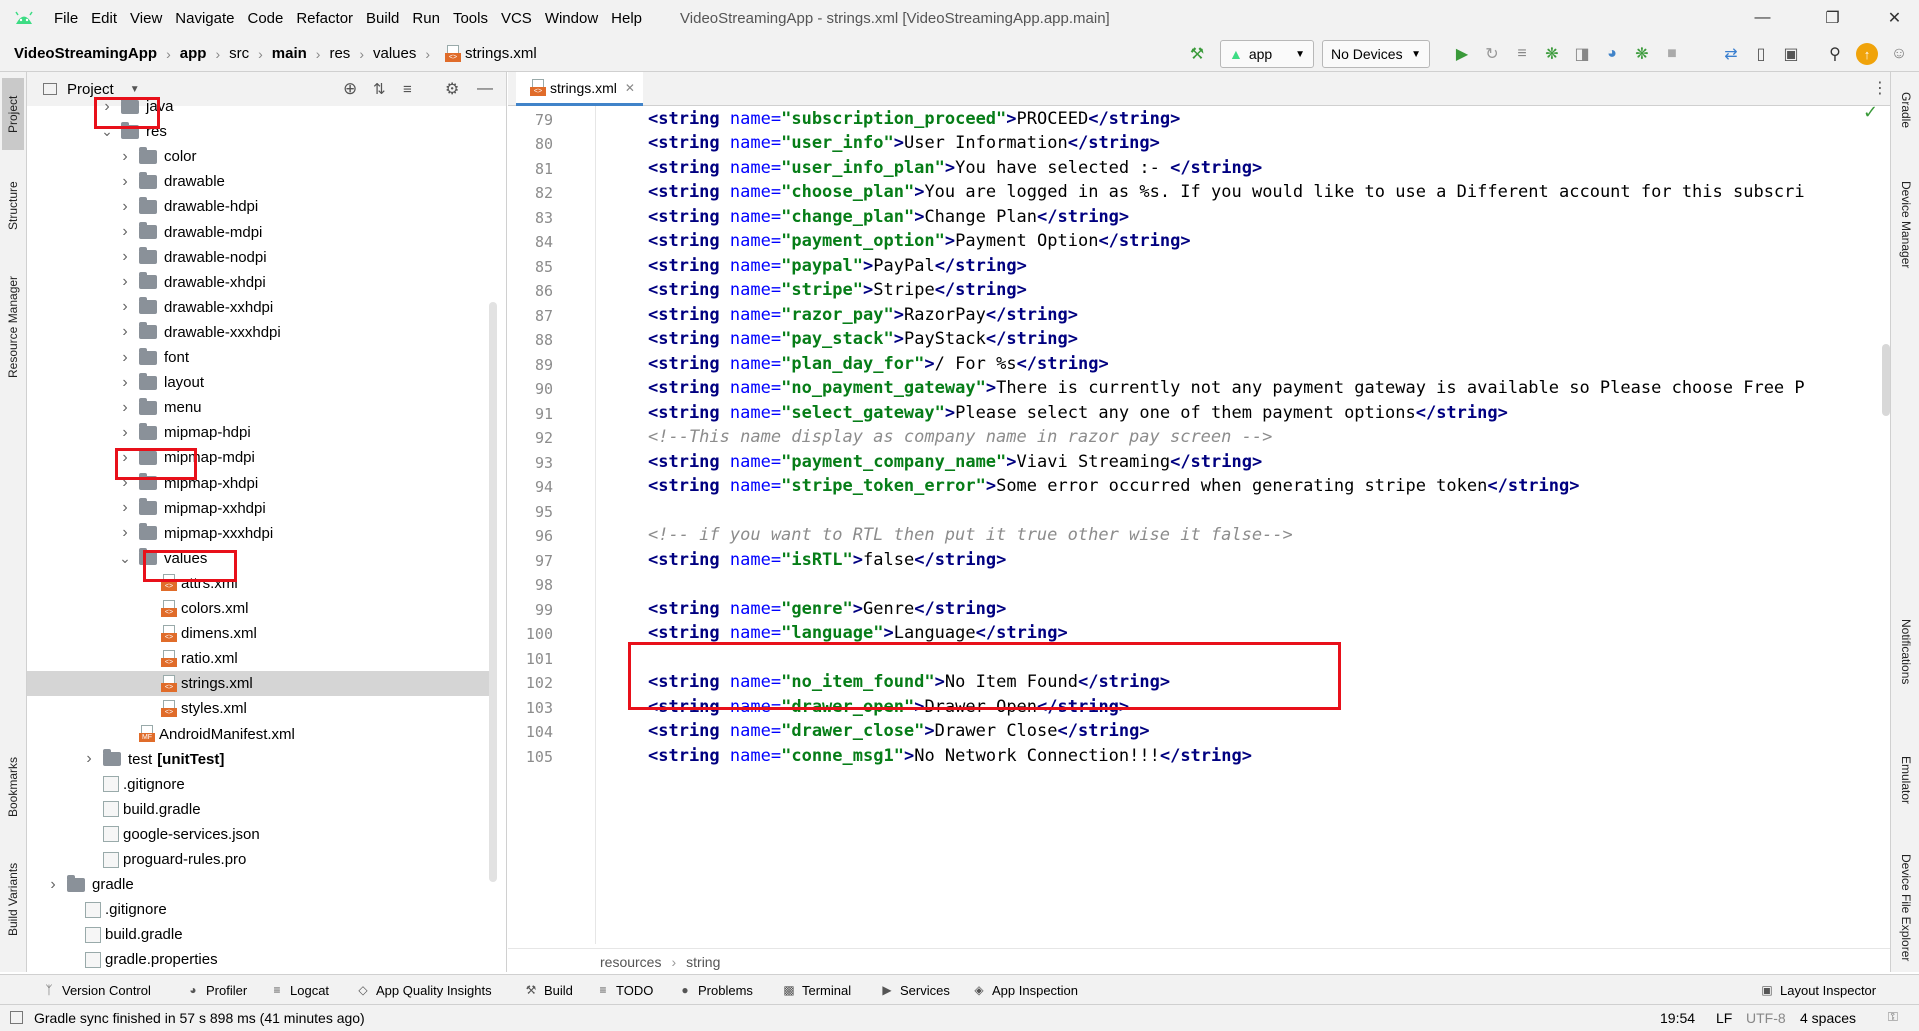 The image size is (1919, 1031). I want to click on stop-icon: ■, so click(1672, 54).